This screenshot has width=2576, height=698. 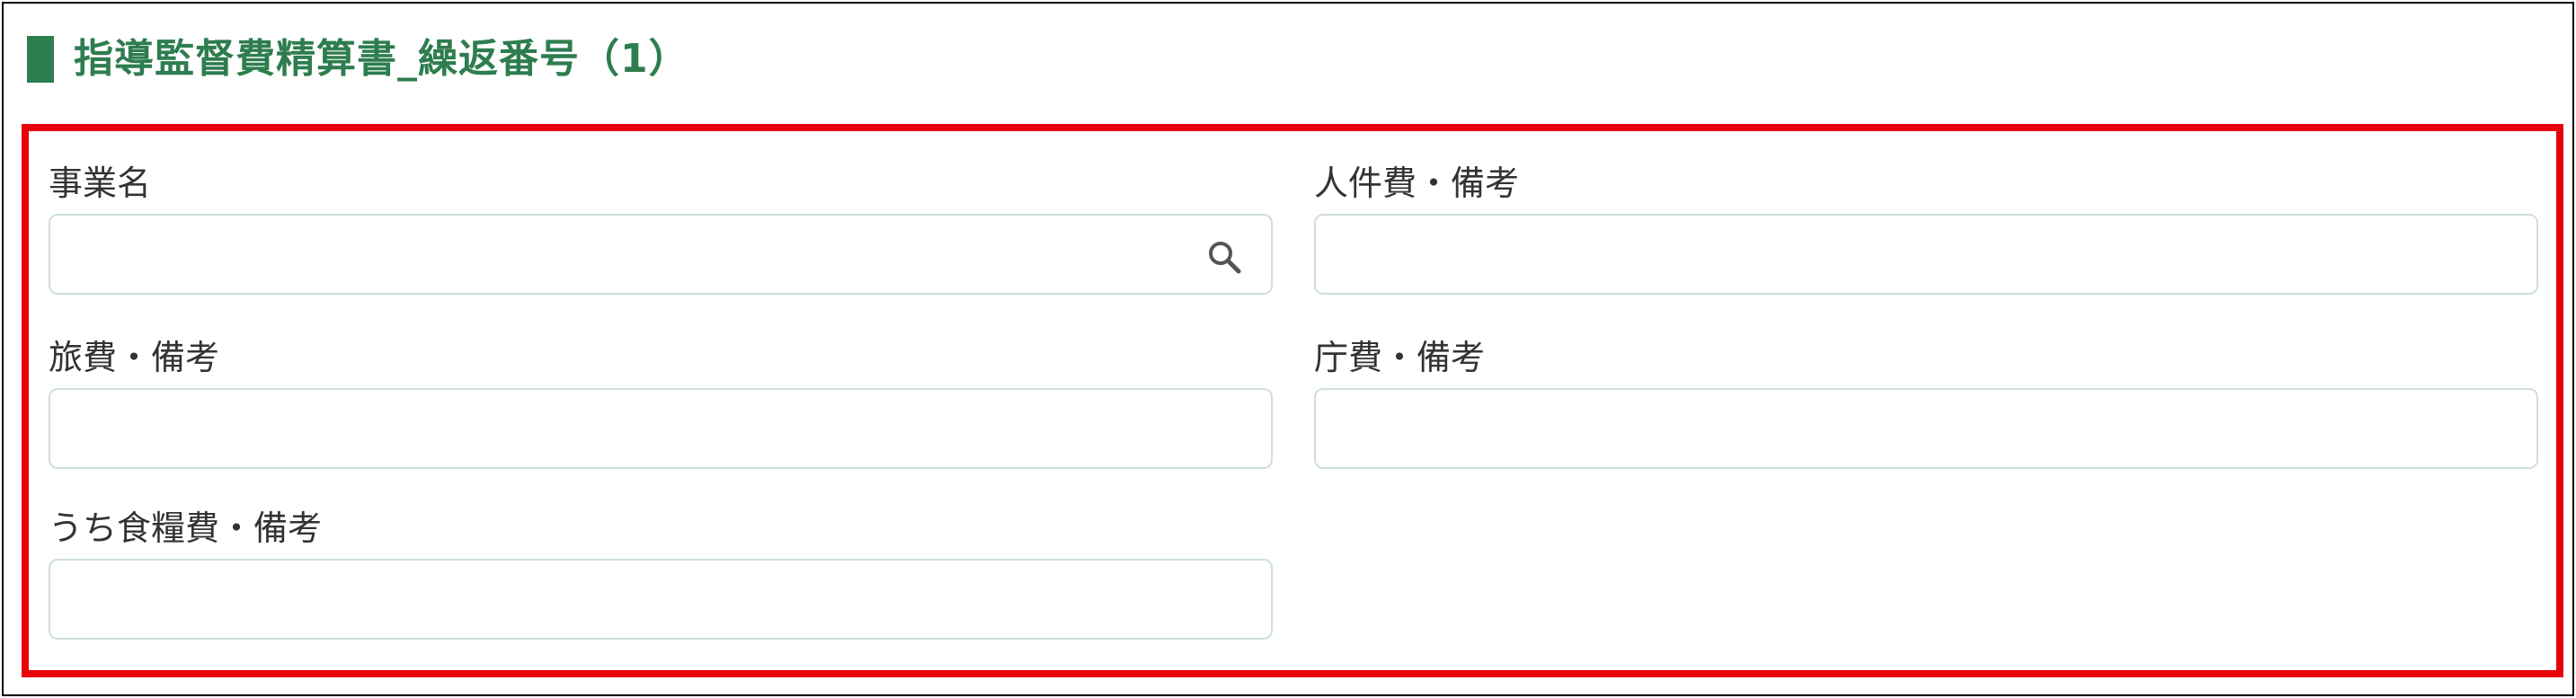 I want to click on business-name-label: 事業名, so click(x=100, y=183).